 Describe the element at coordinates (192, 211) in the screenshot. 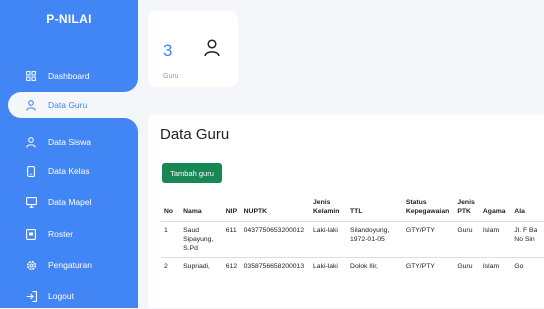

I see `column-header: Nama` at that location.